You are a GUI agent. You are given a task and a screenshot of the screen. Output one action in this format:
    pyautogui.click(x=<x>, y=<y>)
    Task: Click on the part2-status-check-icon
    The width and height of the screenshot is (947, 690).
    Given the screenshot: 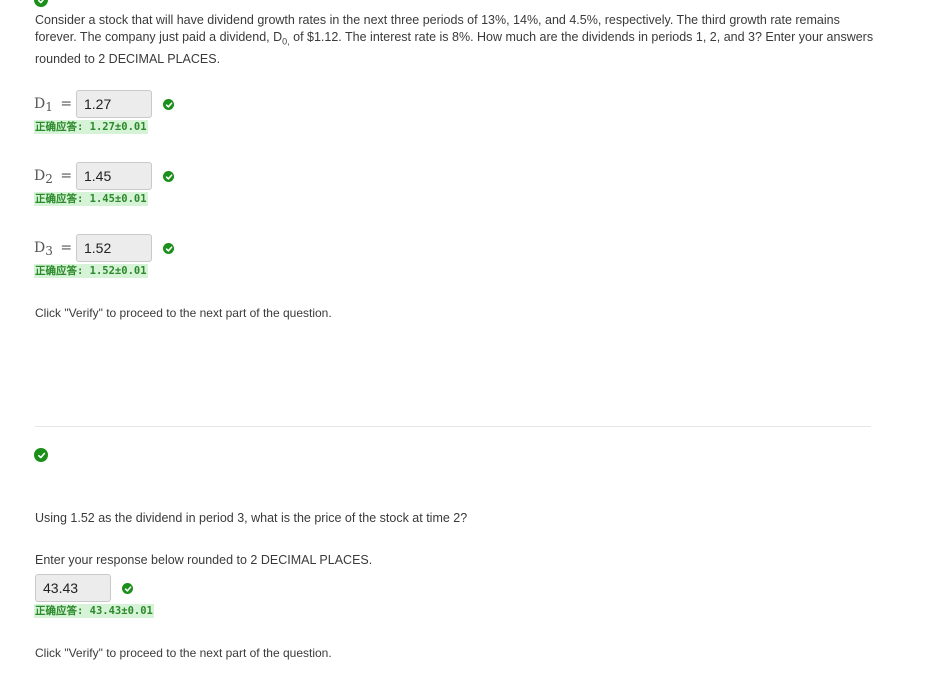 What is the action you would take?
    pyautogui.click(x=41, y=455)
    